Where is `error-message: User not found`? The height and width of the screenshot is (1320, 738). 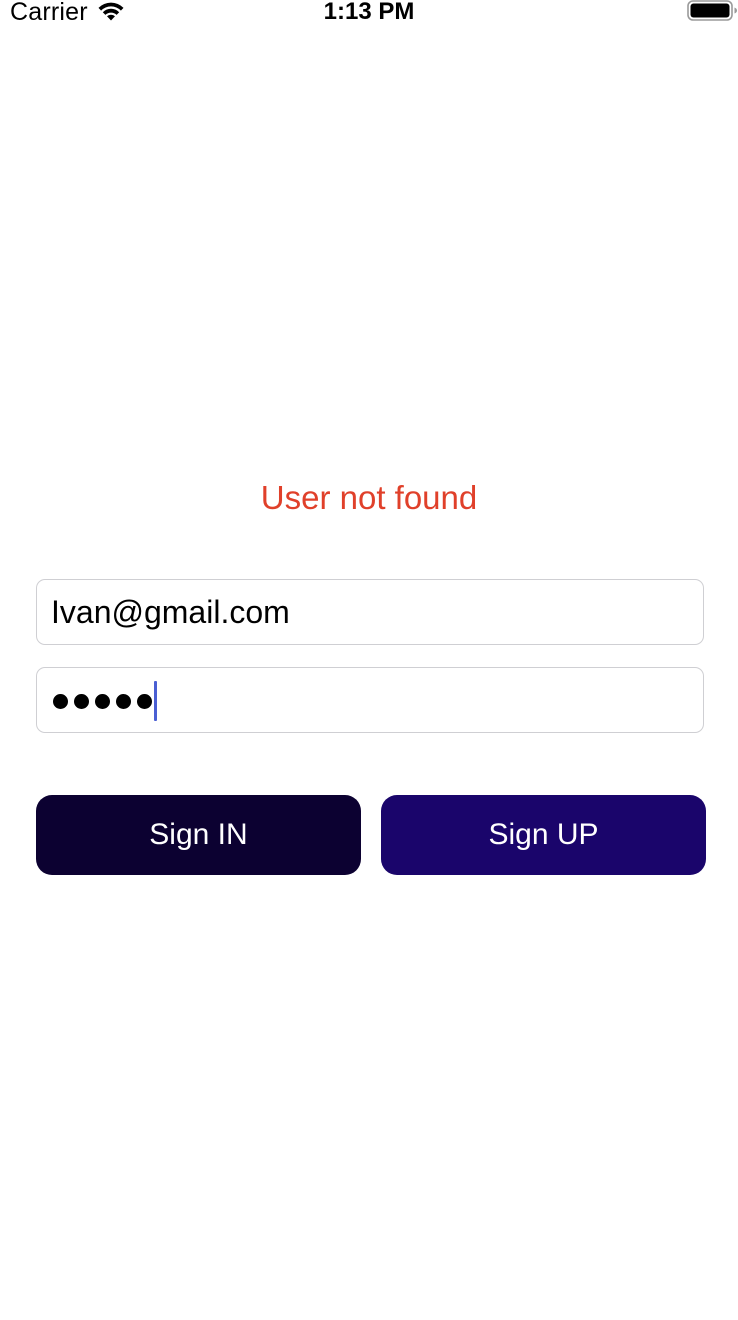 error-message: User not found is located at coordinates (369, 497).